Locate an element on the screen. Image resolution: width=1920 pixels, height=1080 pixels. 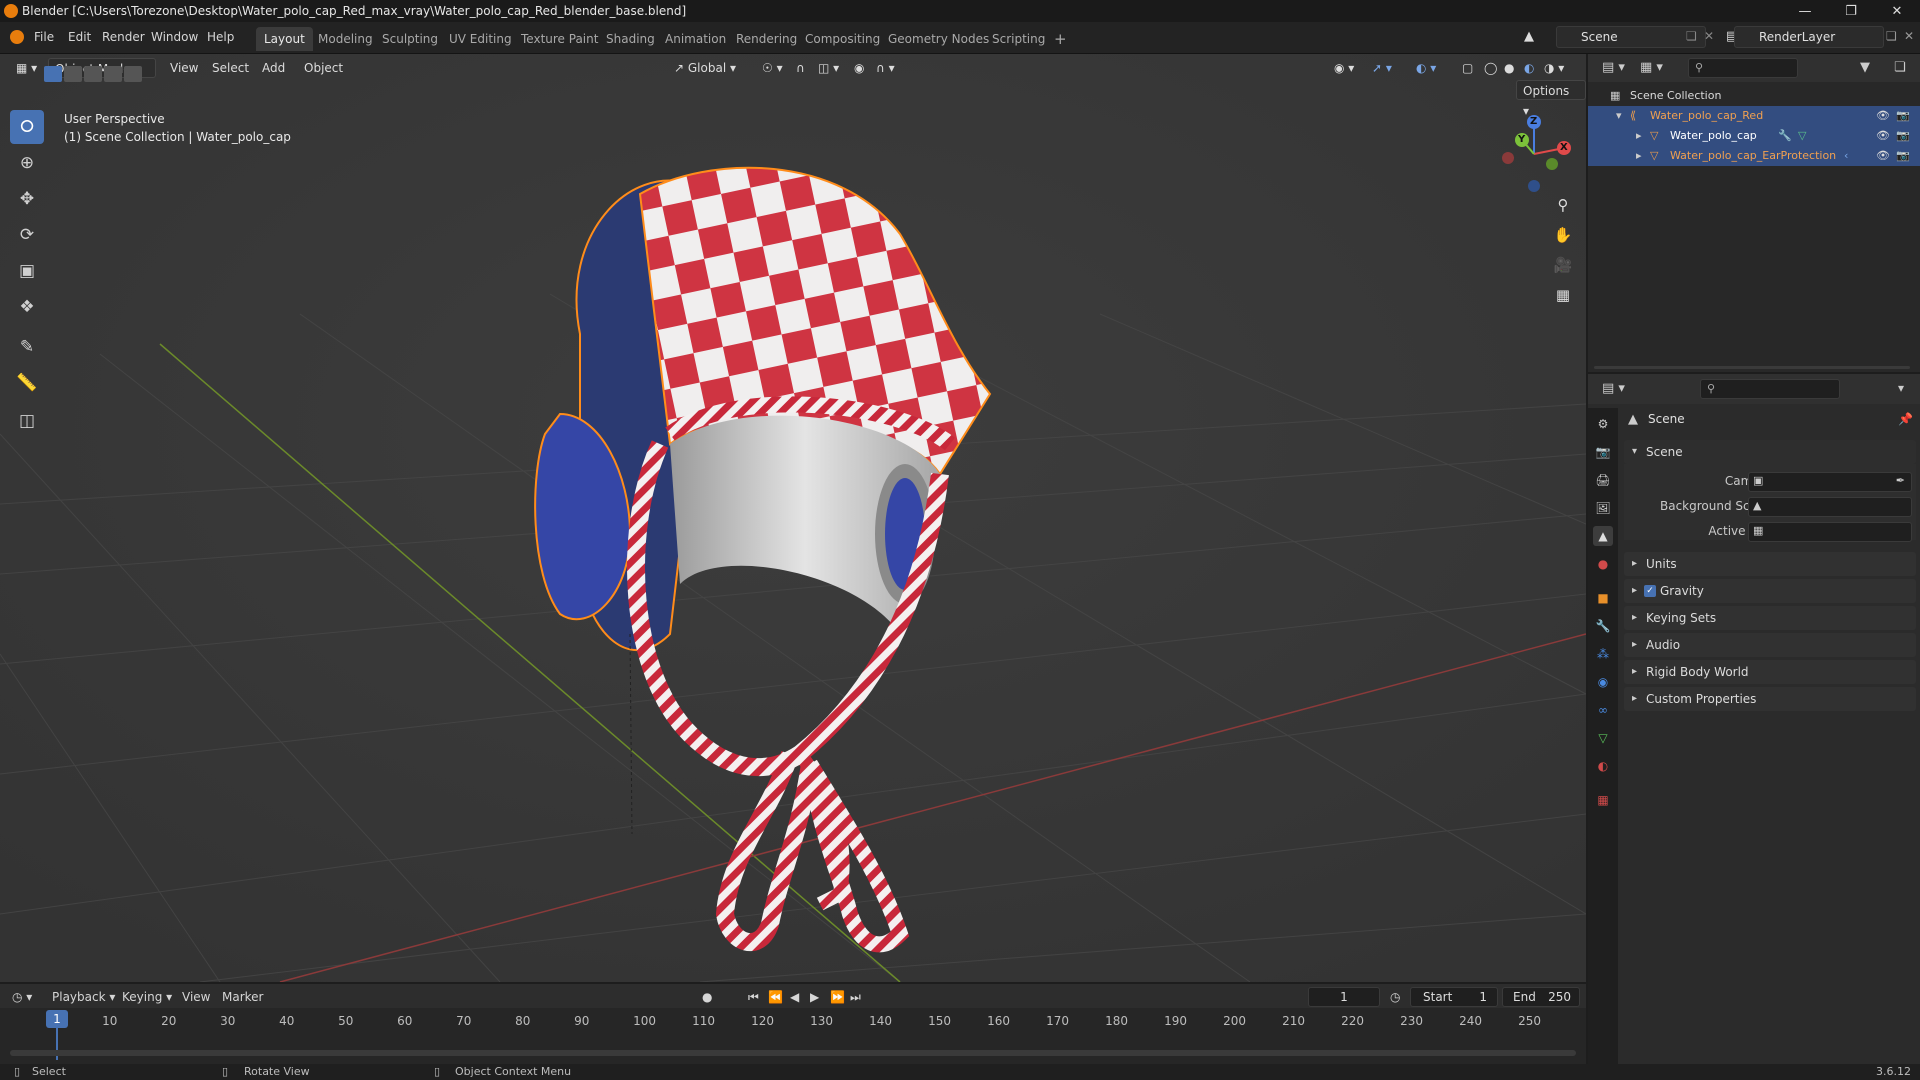
panel-scene-header: ▾ Scene is located at coordinates (1770, 452).